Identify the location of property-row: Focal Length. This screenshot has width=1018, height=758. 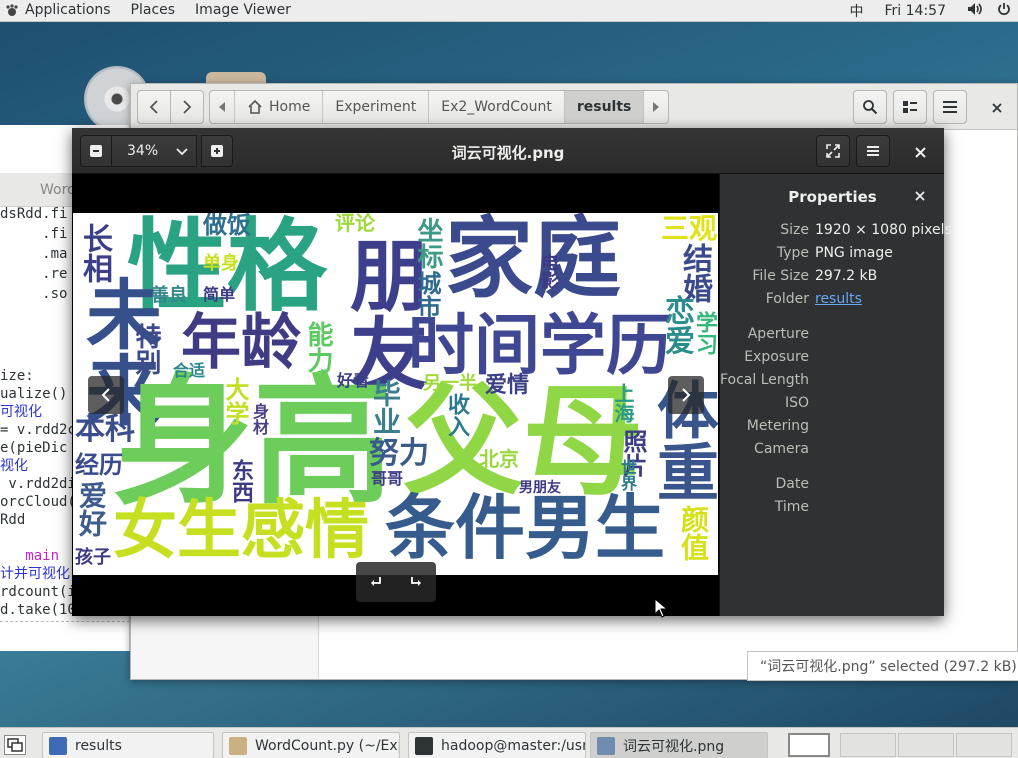
(832, 382).